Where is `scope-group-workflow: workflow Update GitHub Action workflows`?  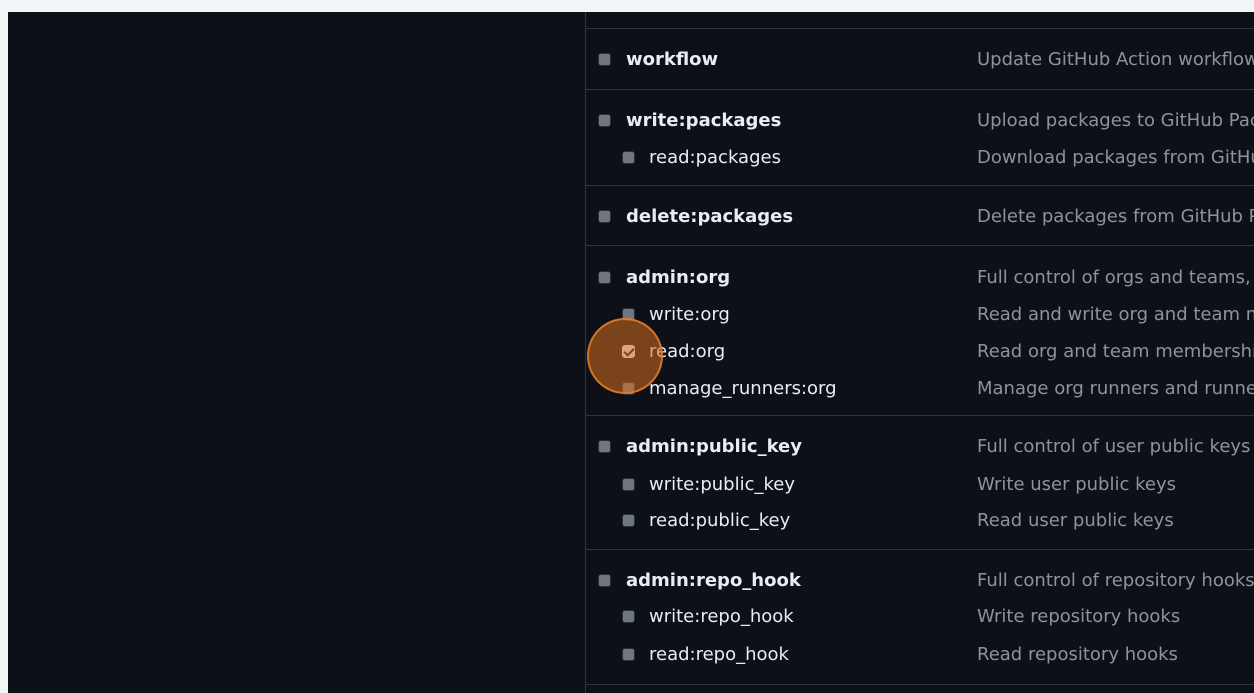 scope-group-workflow: workflow Update GitHub Action workflows is located at coordinates (920, 58).